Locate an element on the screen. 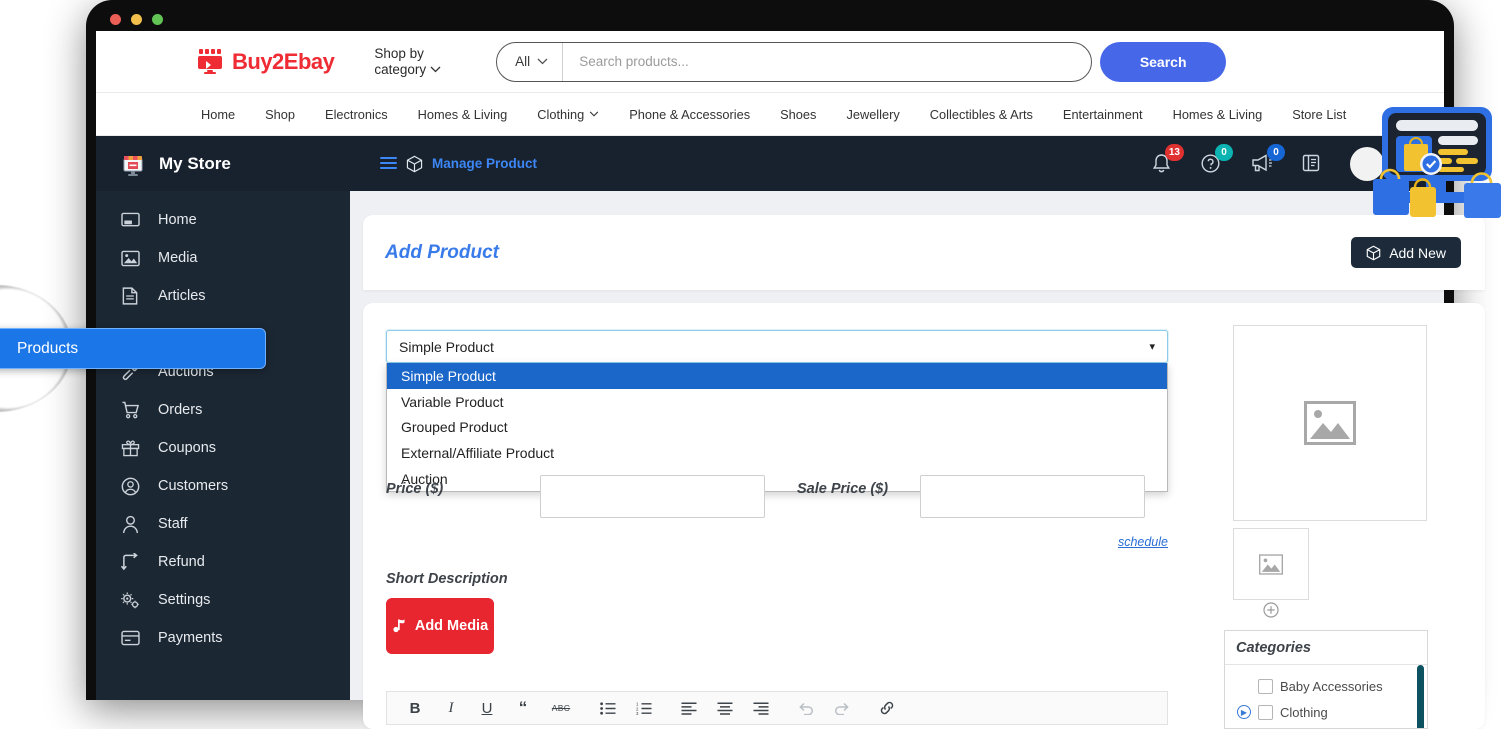 This screenshot has width=1512, height=729. add-new-label: Add New is located at coordinates (1417, 252).